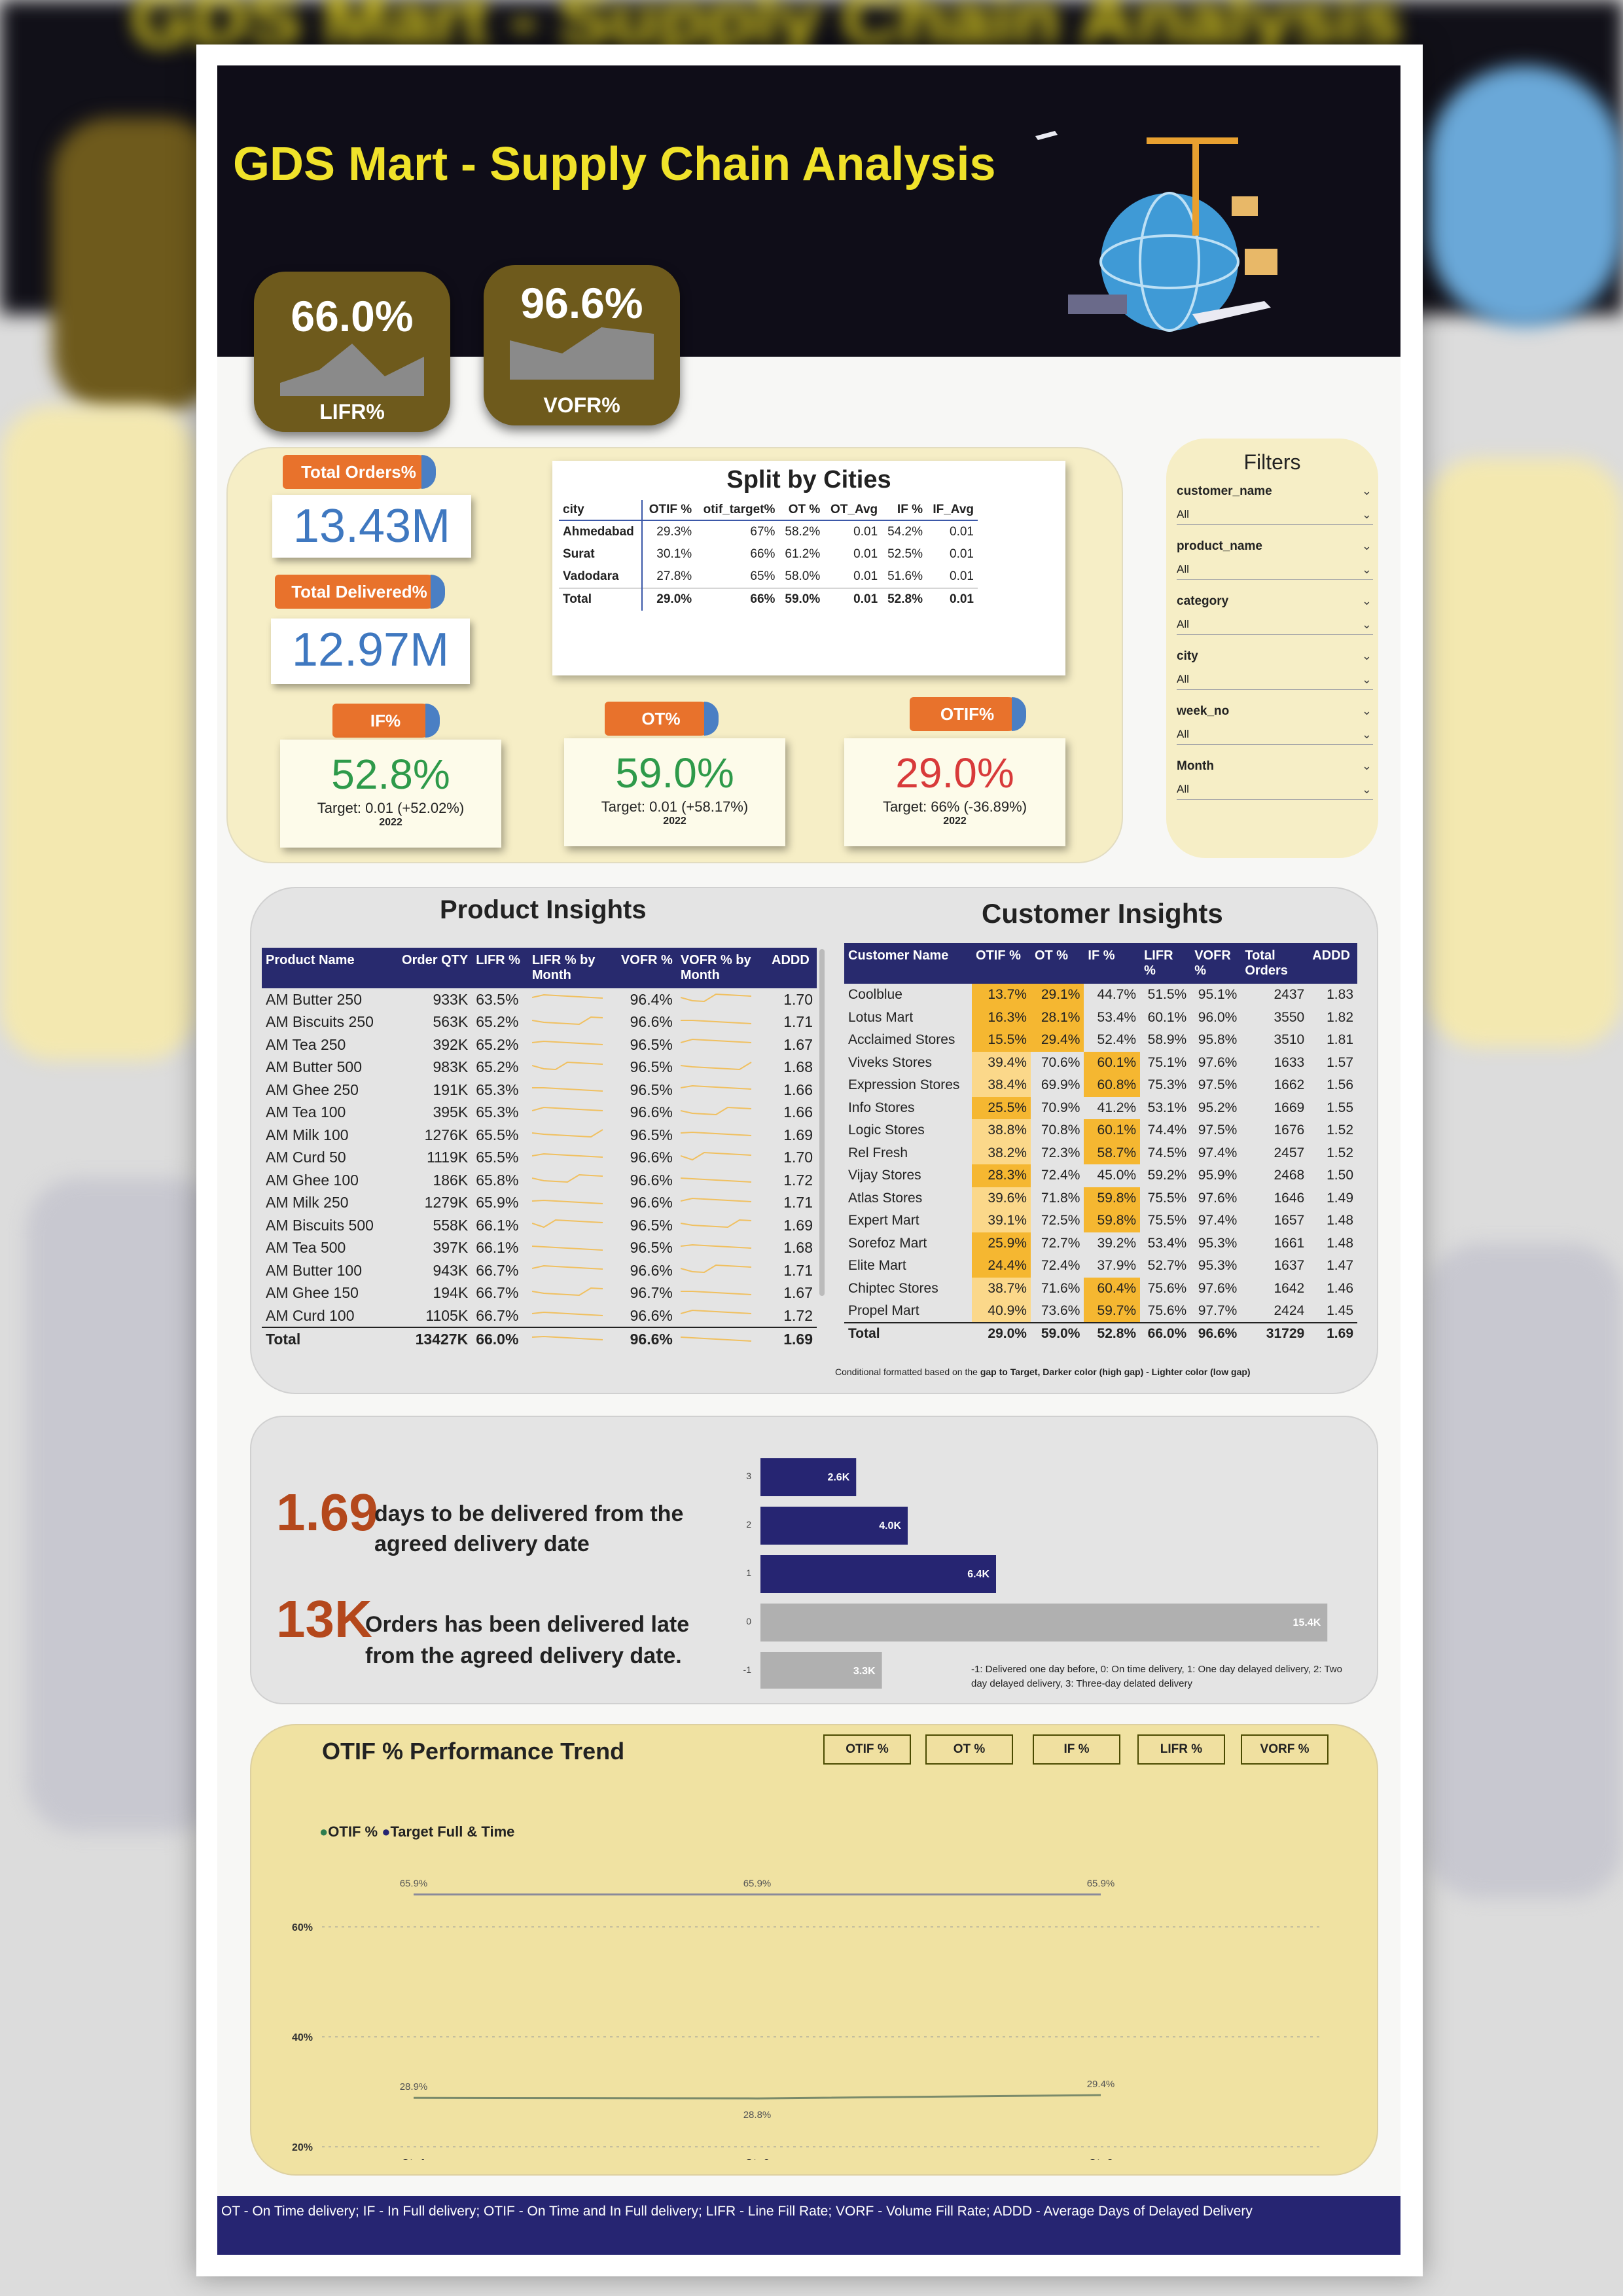 The height and width of the screenshot is (2296, 1623). Describe the element at coordinates (867, 1749) in the screenshot. I see `trend-button-otif: OTIF %` at that location.